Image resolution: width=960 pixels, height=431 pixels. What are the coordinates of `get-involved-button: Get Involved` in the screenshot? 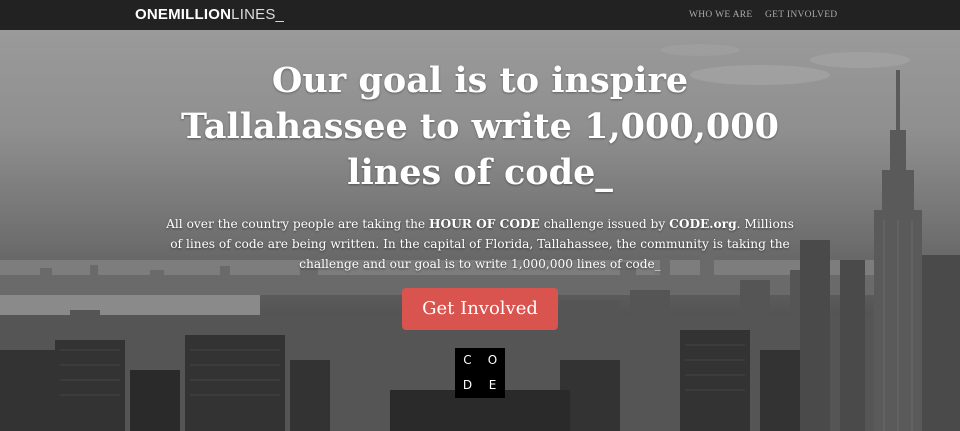 It's located at (480, 309).